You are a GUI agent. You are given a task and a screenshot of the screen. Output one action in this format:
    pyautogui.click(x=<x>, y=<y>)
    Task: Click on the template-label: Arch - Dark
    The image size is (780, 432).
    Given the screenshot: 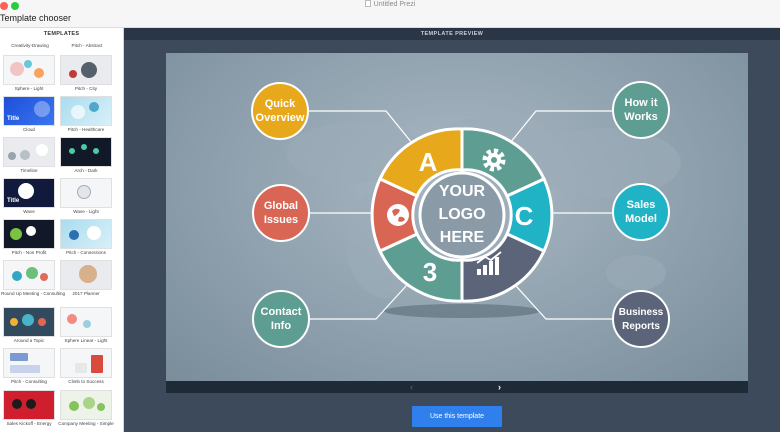 What is the action you would take?
    pyautogui.click(x=86, y=170)
    